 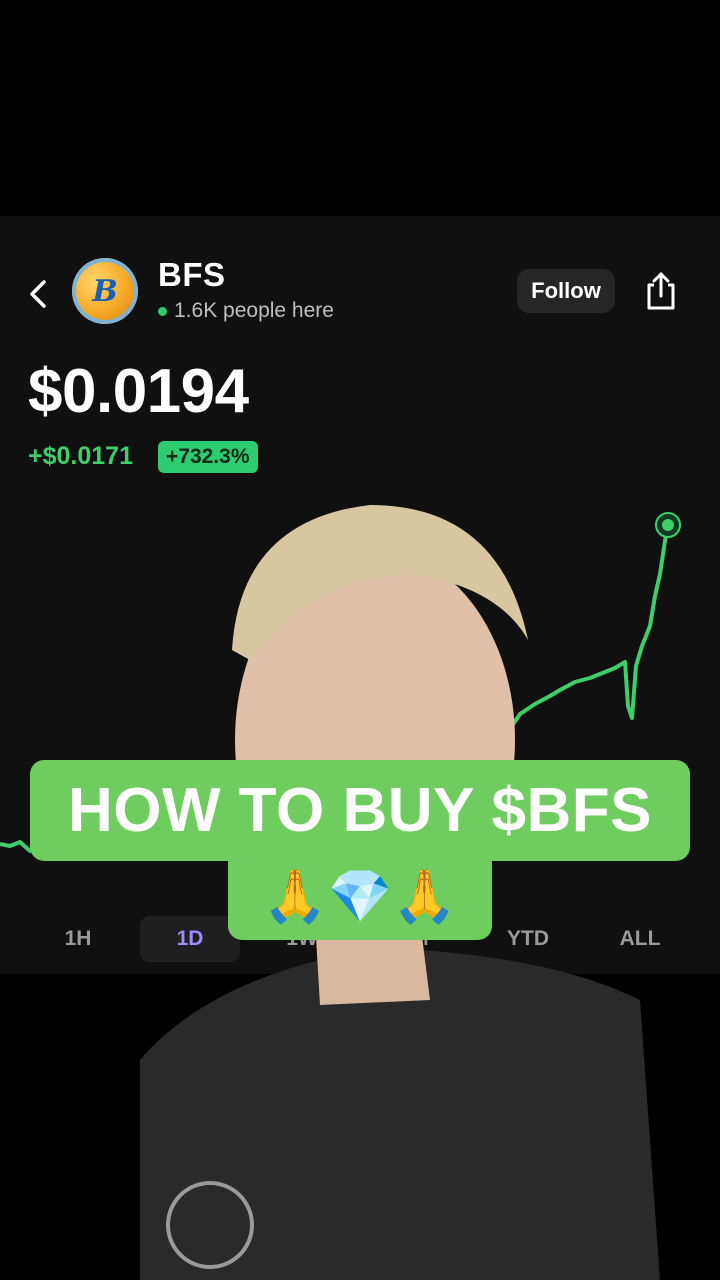 I want to click on presence-status: 1.6K people here, so click(x=246, y=311).